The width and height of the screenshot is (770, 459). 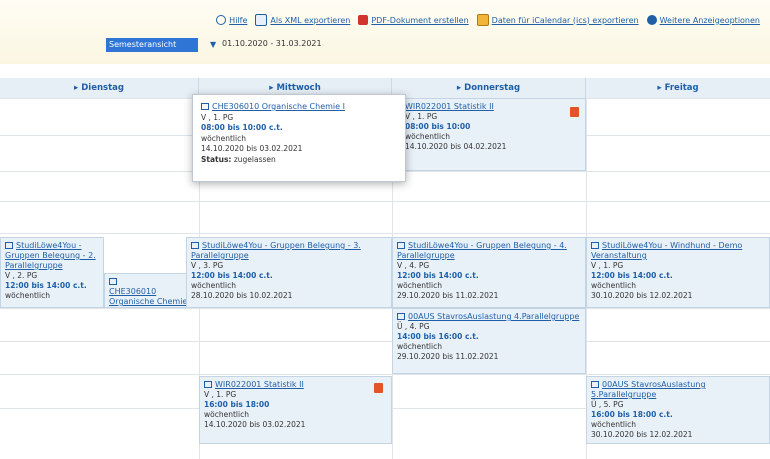 I want to click on event-title: 00AUS StavrosAuslastung 5.Parallelgruppe, so click(x=678, y=390).